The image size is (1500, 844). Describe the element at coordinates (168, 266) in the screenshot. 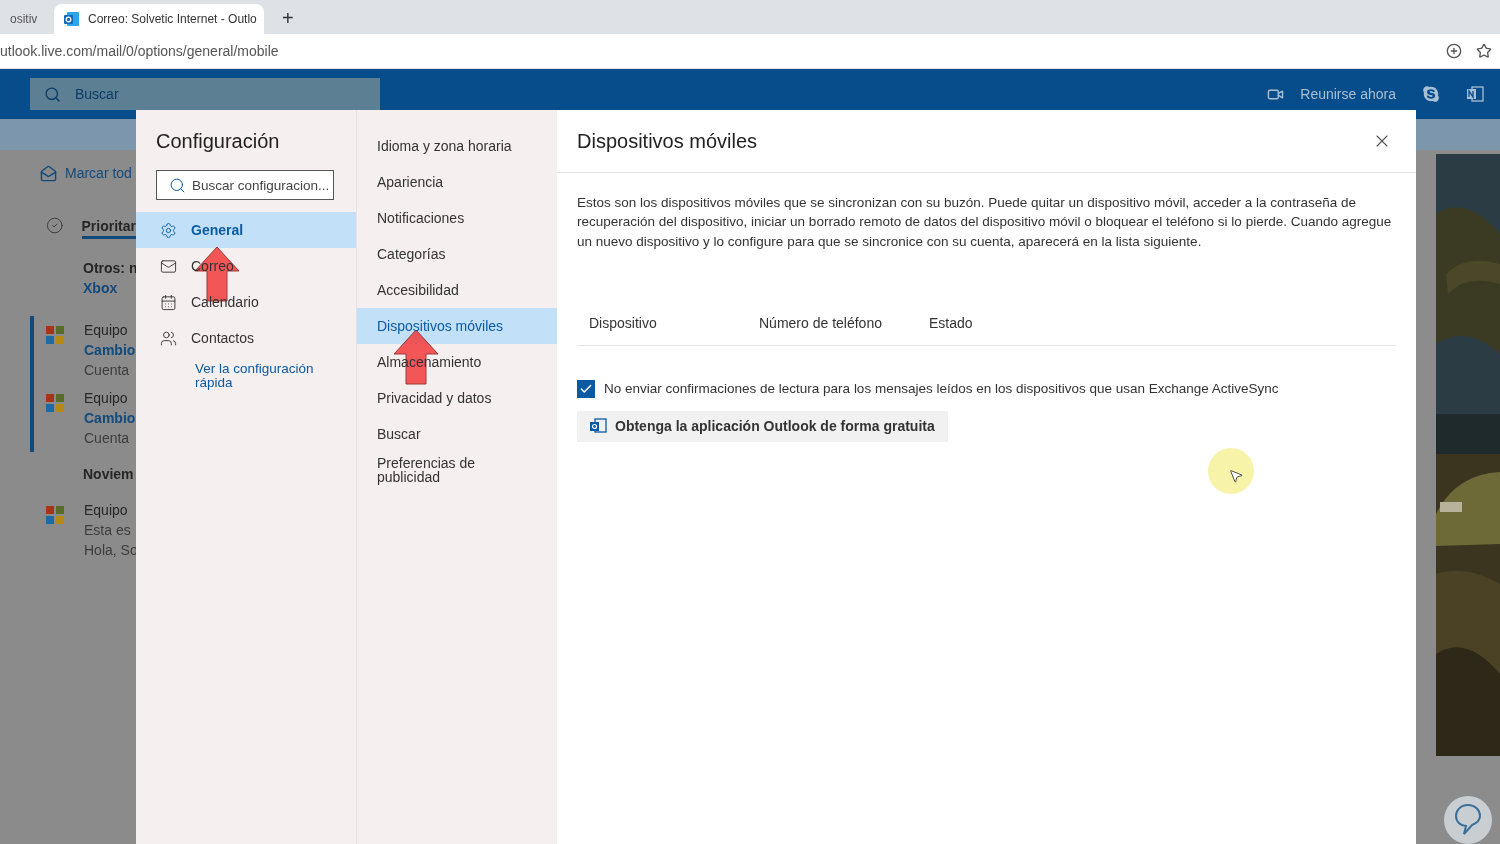

I see `mail-icon` at that location.